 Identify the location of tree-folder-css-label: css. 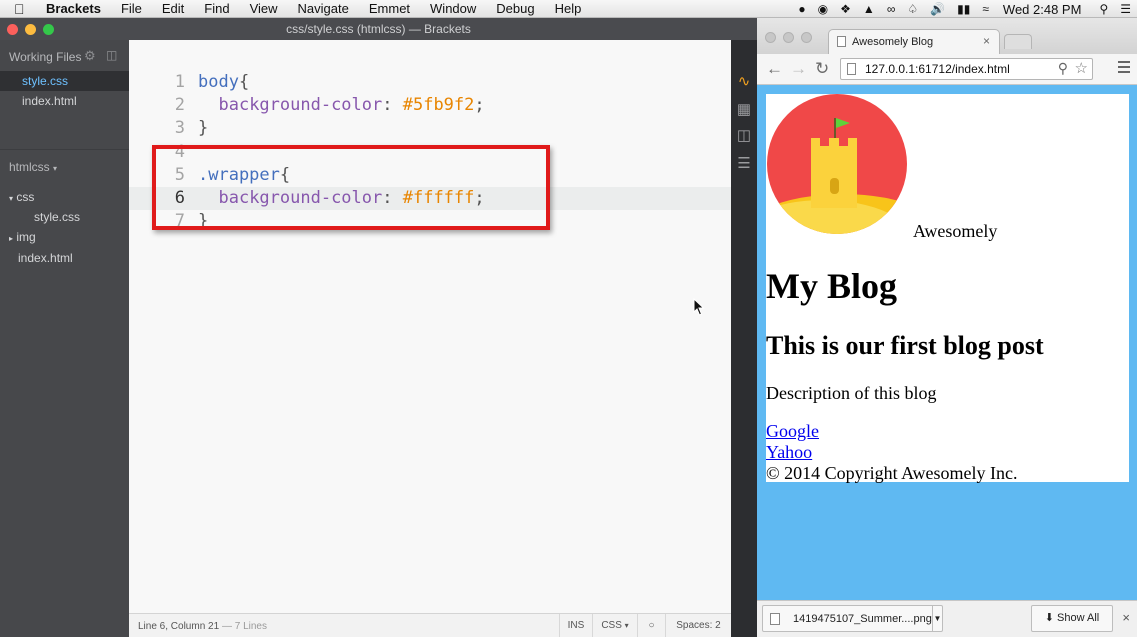
(25, 197).